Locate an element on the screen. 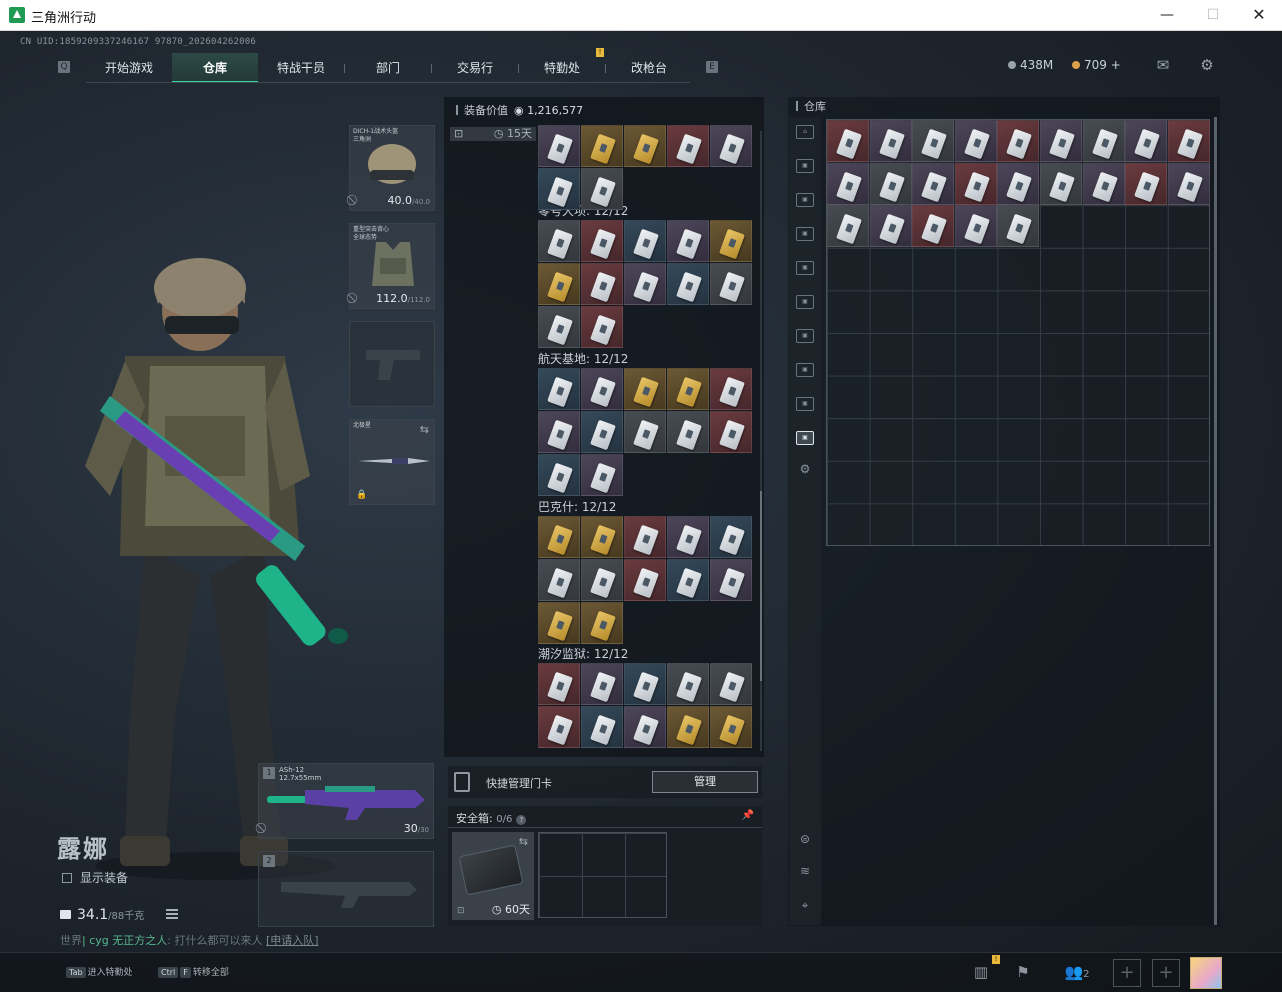 This screenshot has width=1282, height=992. nav-prev-icon: Q is located at coordinates (64, 67).